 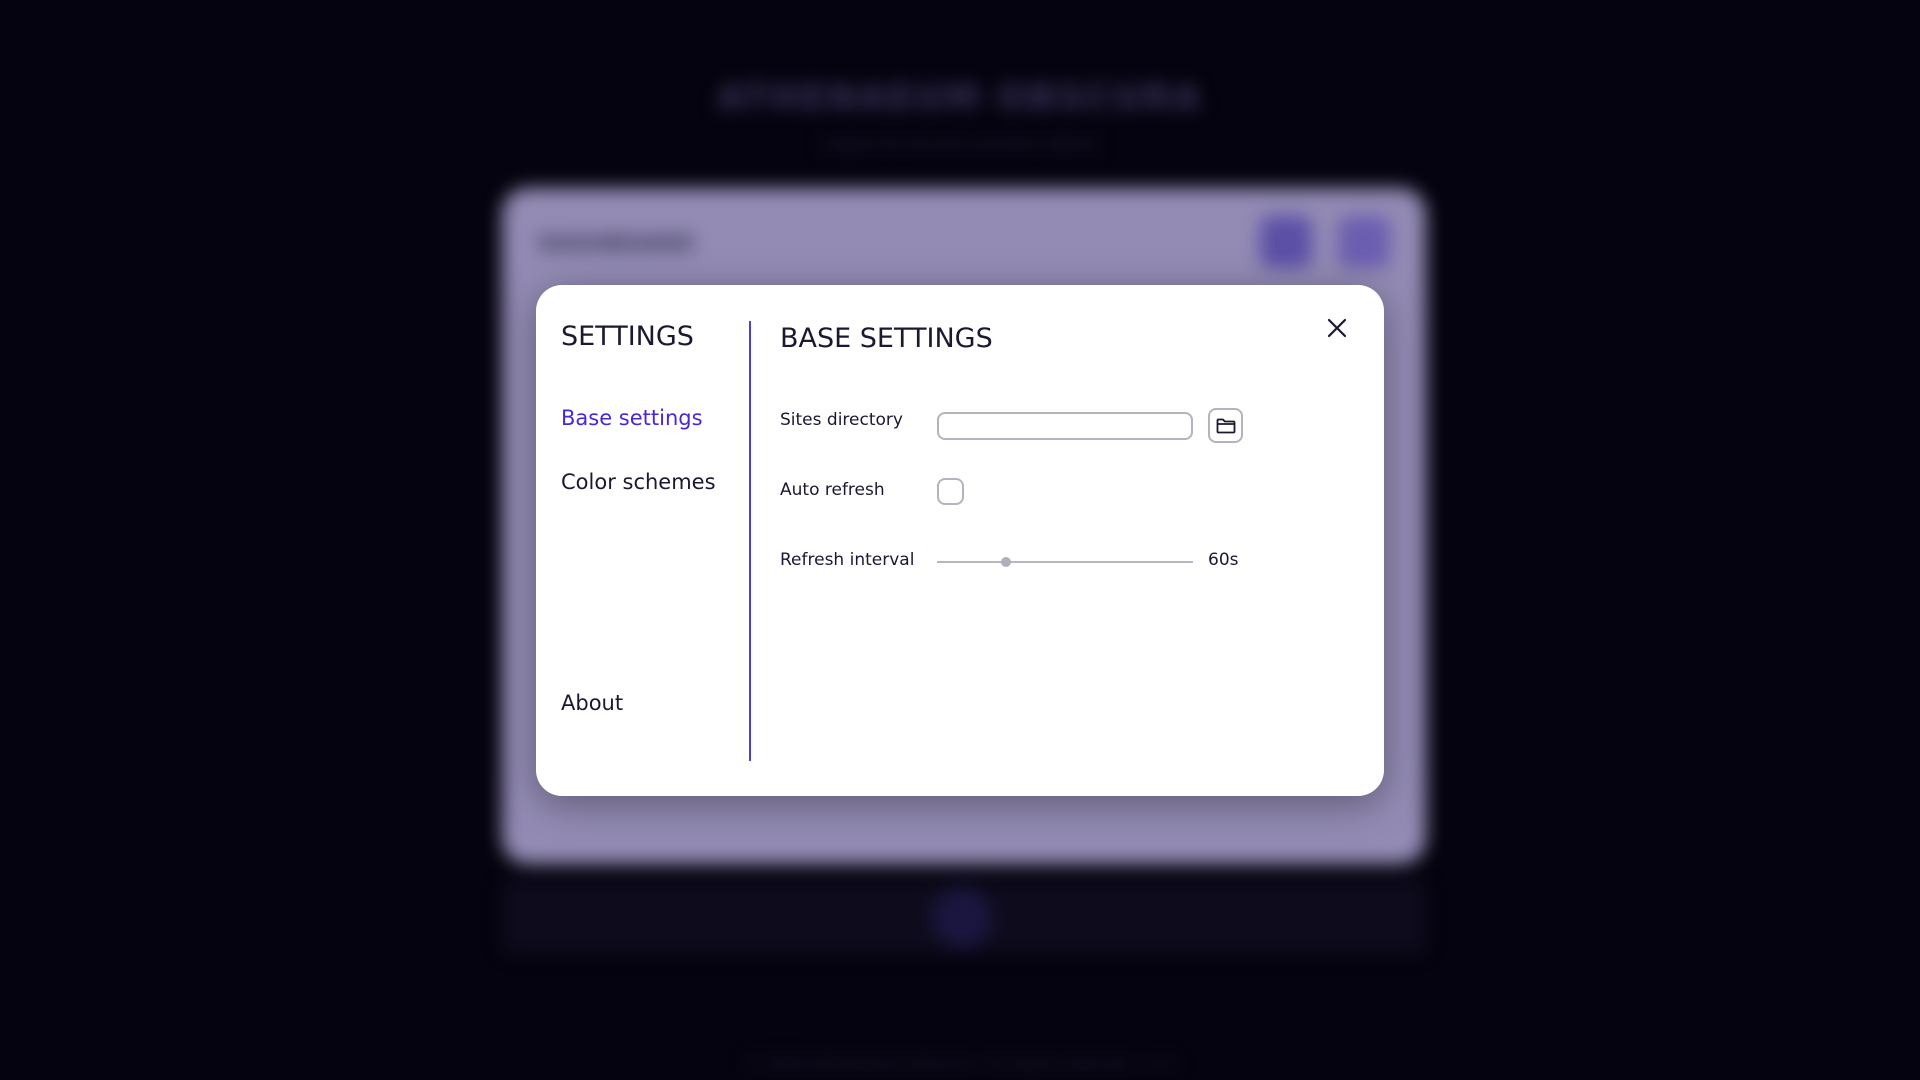 I want to click on footer-action-button, so click(x=962, y=918).